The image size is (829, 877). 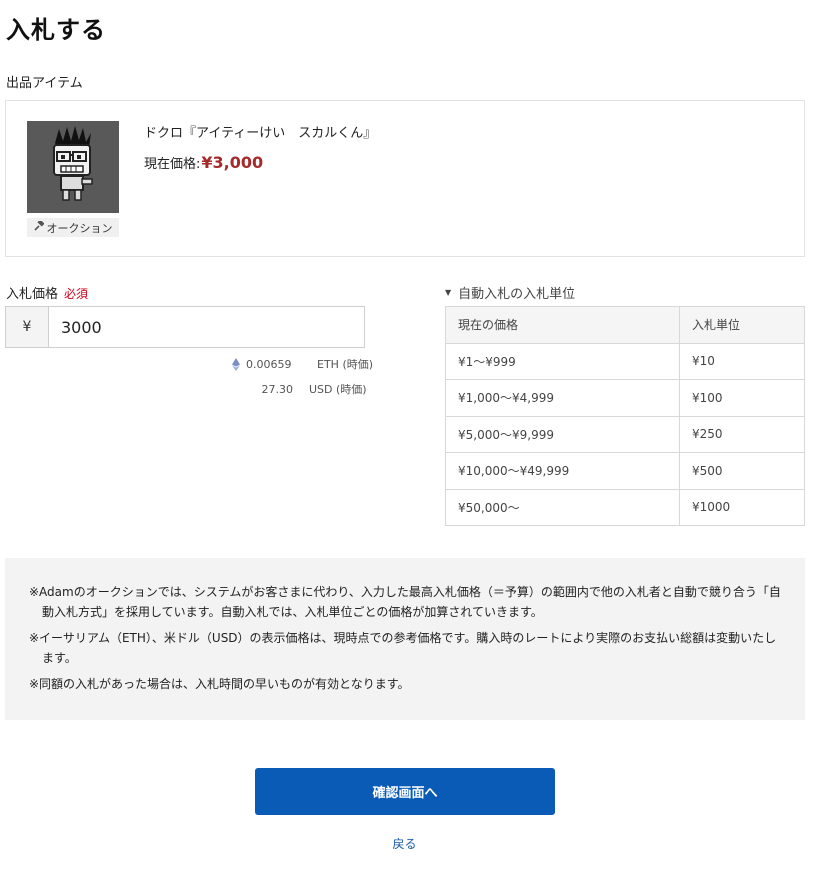 What do you see at coordinates (562, 471) in the screenshot?
I see `price-range-cell: ¥10,000〜¥49,999` at bounding box center [562, 471].